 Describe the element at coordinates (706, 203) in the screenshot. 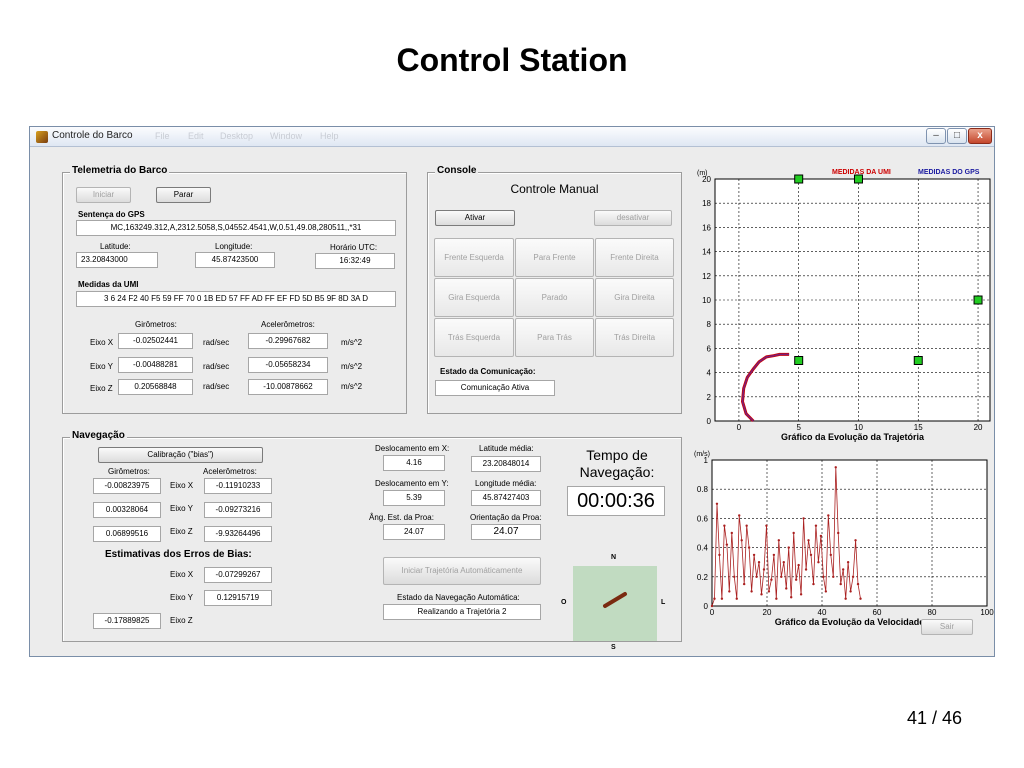

I see `y-tick-label: 18` at that location.